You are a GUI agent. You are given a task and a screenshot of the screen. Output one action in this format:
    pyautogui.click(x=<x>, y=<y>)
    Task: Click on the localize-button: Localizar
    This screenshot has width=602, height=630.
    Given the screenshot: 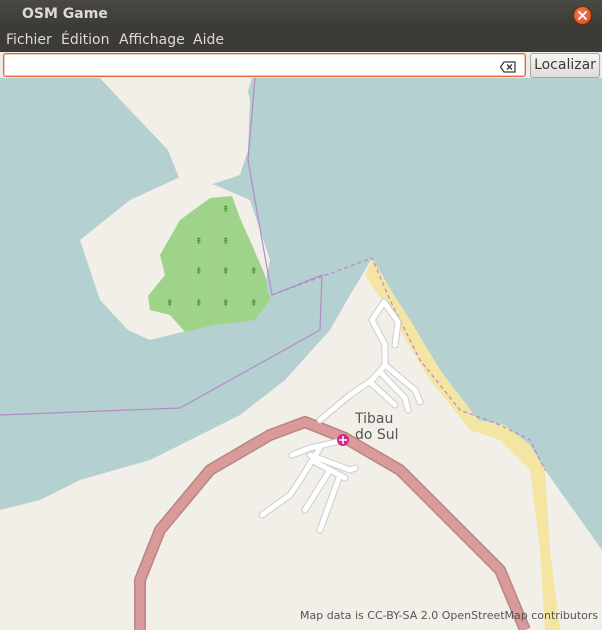 What is the action you would take?
    pyautogui.click(x=565, y=65)
    